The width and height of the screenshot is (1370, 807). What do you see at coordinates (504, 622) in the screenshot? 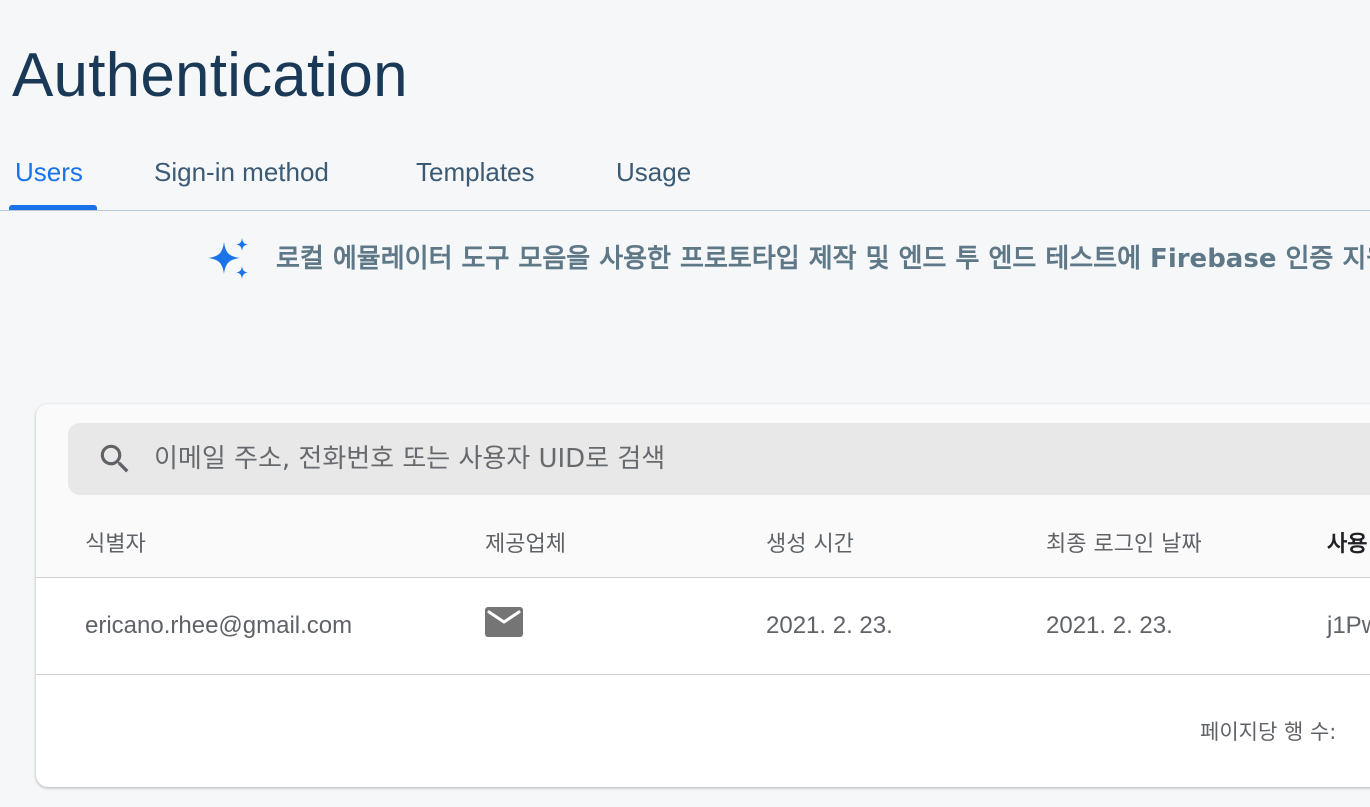
I see `email-icon` at bounding box center [504, 622].